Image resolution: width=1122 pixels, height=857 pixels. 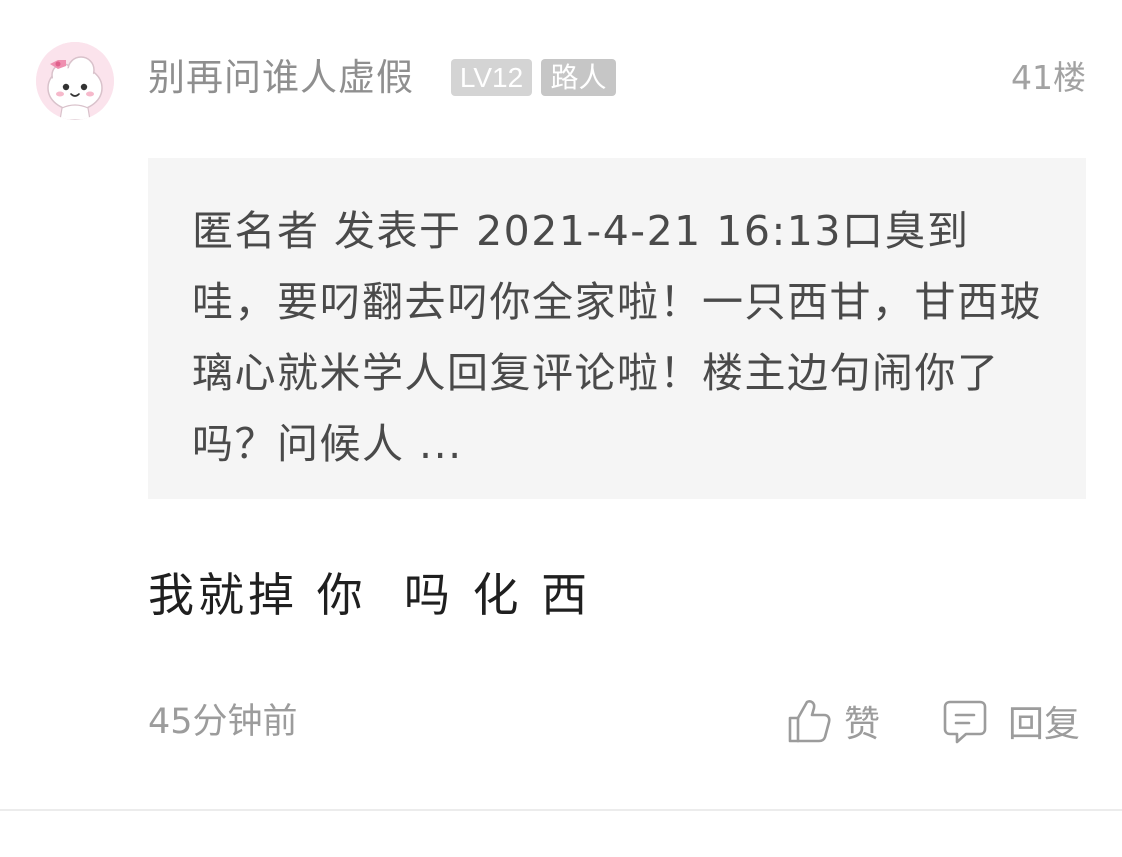 What do you see at coordinates (809, 721) in the screenshot?
I see `thumbs-up-icon` at bounding box center [809, 721].